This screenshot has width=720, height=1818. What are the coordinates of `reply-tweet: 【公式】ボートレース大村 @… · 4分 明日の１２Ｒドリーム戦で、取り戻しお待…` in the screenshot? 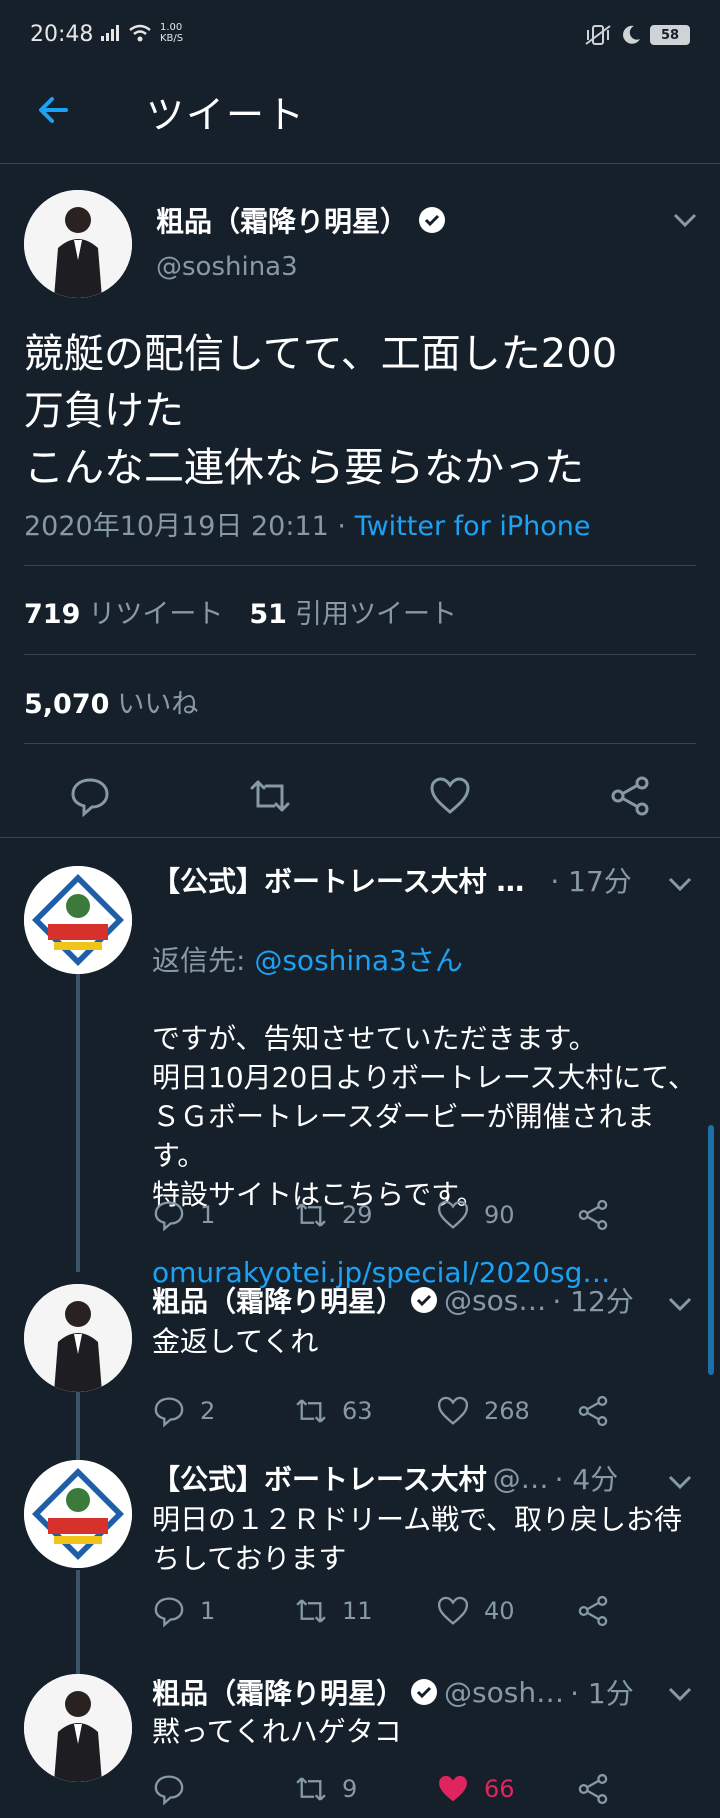 It's located at (360, 1558).